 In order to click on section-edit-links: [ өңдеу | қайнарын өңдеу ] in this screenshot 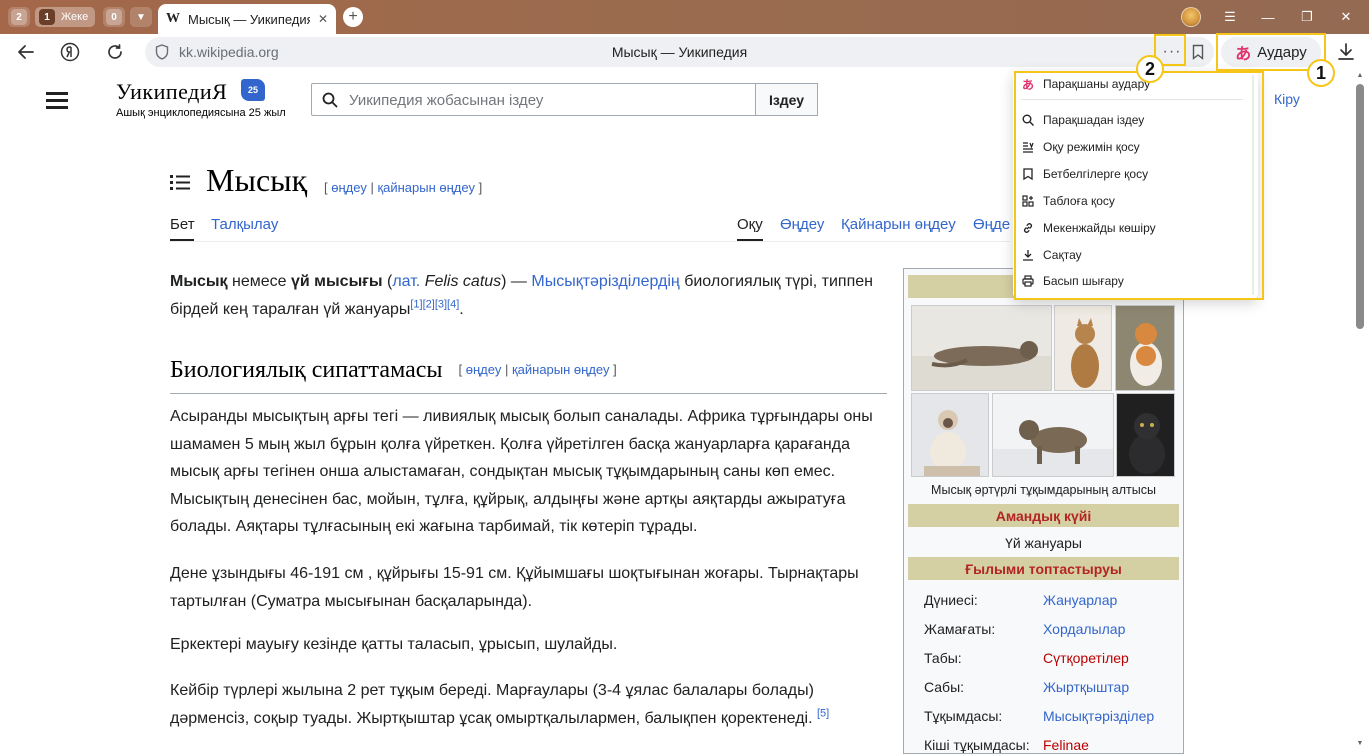, I will do `click(537, 369)`.